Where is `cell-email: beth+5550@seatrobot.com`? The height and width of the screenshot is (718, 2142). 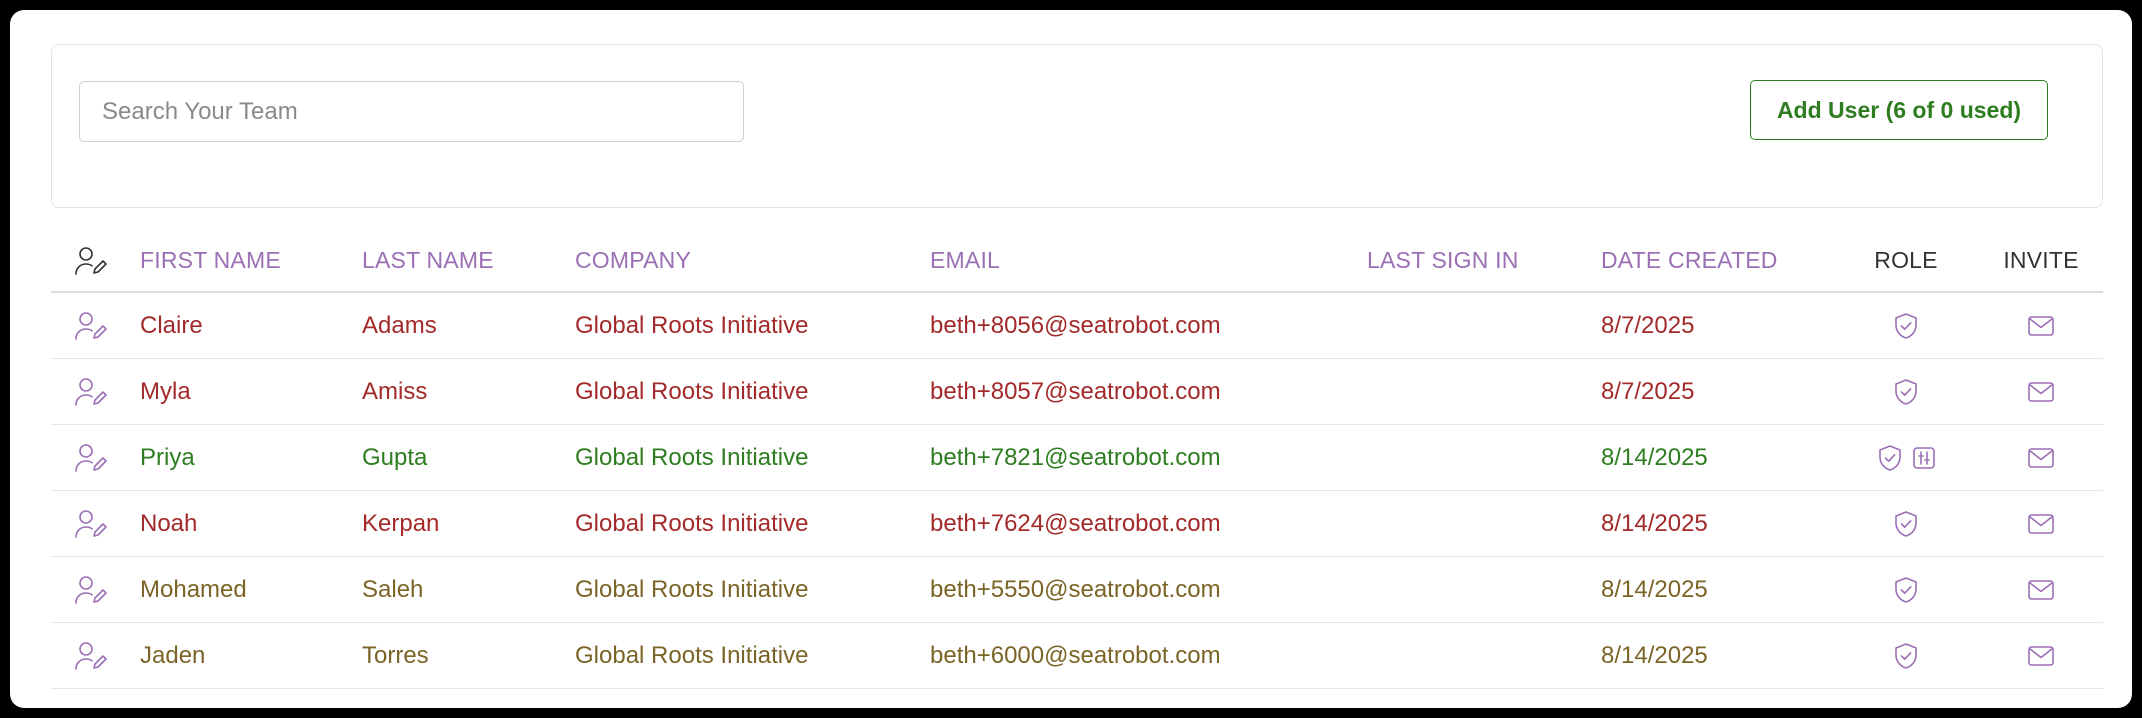
cell-email: beth+5550@seatrobot.com is located at coordinates (1075, 589).